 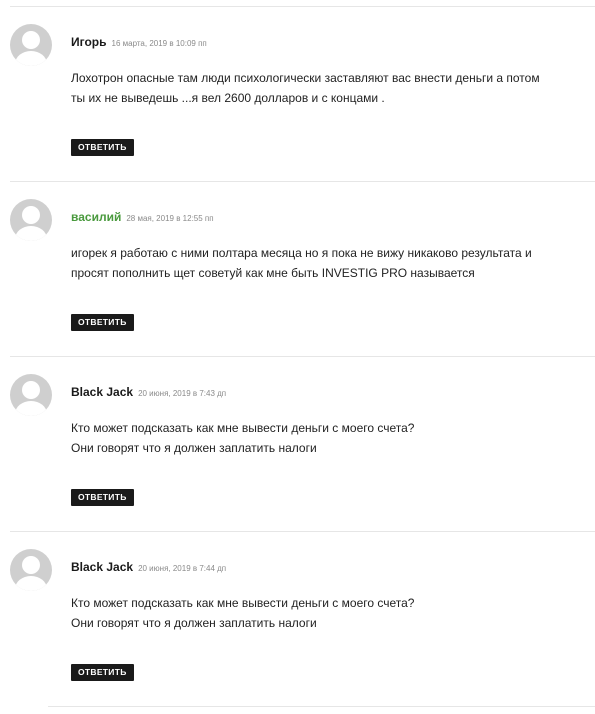 I want to click on comment-author: Игорь, so click(x=89, y=42).